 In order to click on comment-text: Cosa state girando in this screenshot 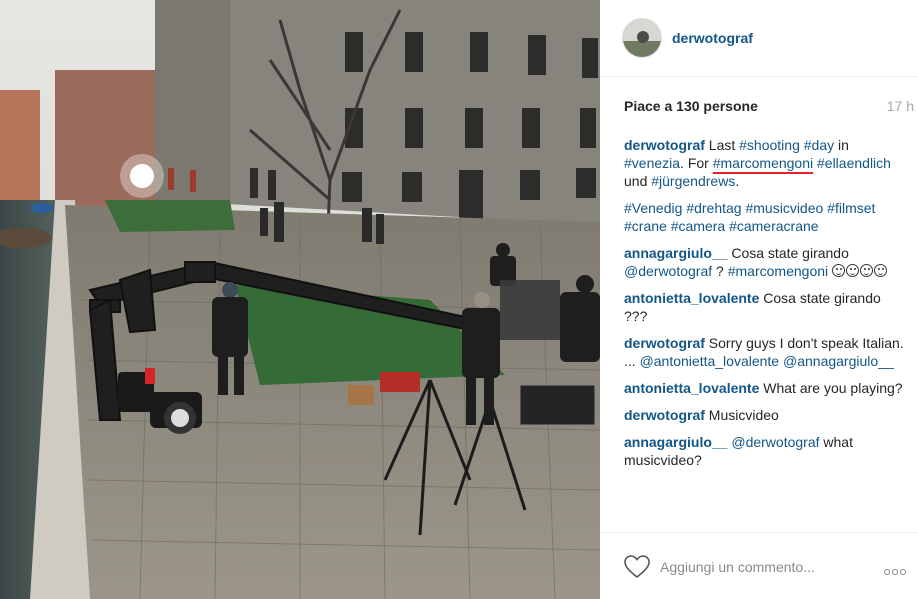, I will do `click(790, 253)`.